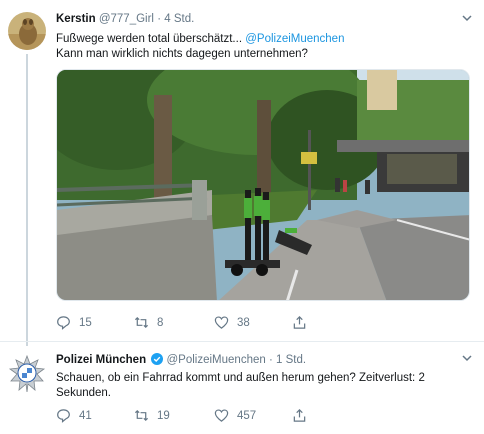 The width and height of the screenshot is (484, 434). I want to click on like-button: 38, so click(232, 322).